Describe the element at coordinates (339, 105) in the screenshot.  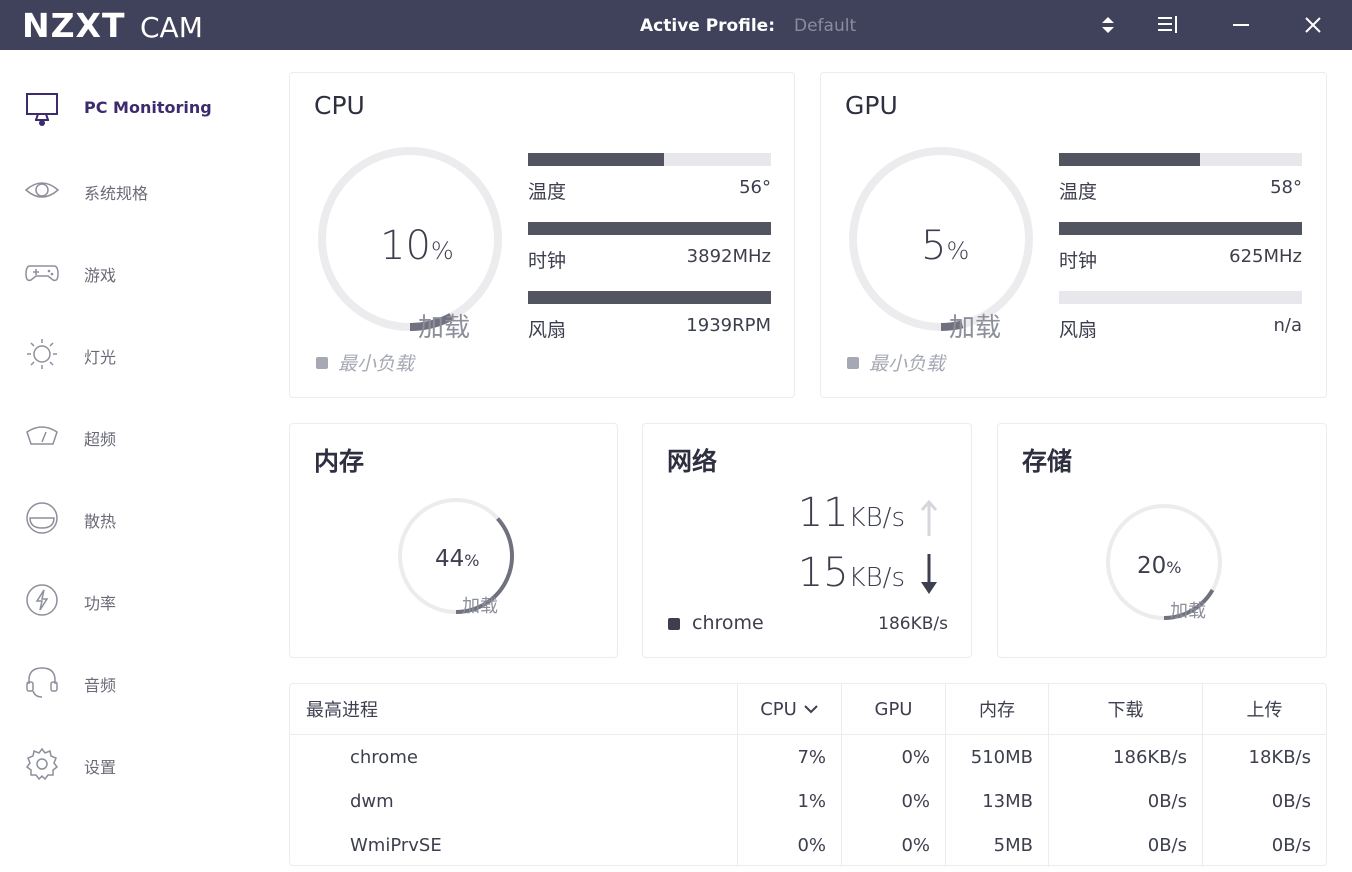
I see `cpu-title: CPU` at that location.